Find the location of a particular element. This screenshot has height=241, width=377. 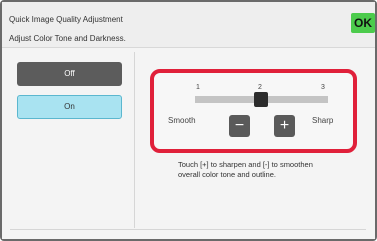

minus-button: − is located at coordinates (239, 126).